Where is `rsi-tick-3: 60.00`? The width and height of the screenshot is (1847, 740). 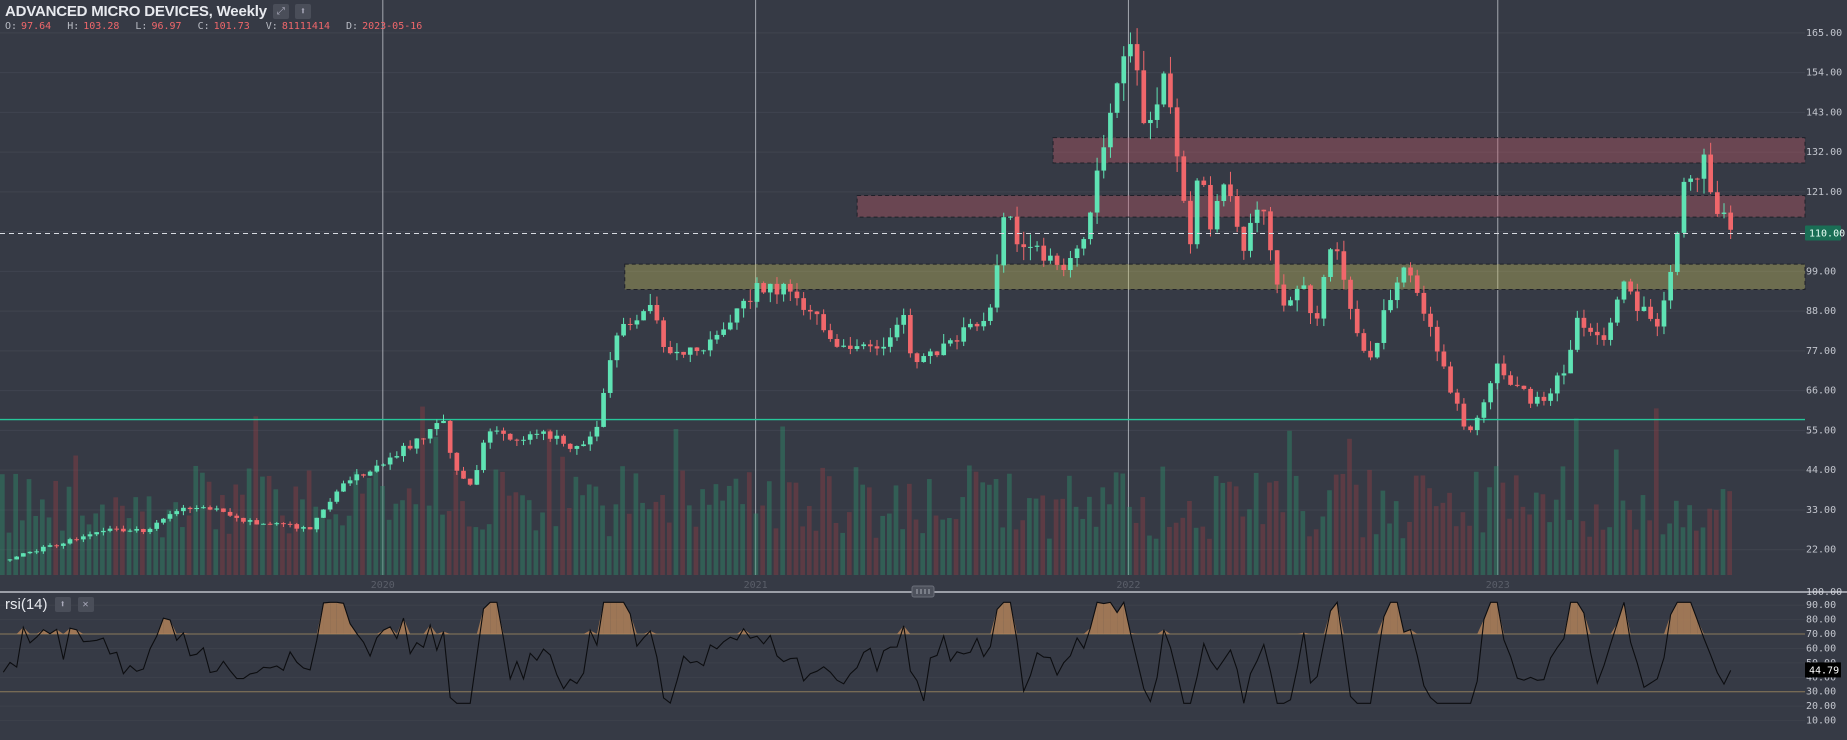
rsi-tick-3: 60.00 is located at coordinates (1821, 648).